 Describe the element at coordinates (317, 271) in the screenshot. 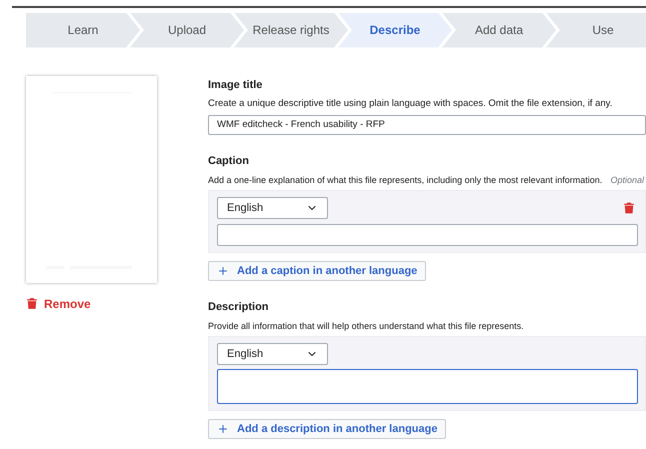

I see `add-language-button: Add a caption in another language` at that location.